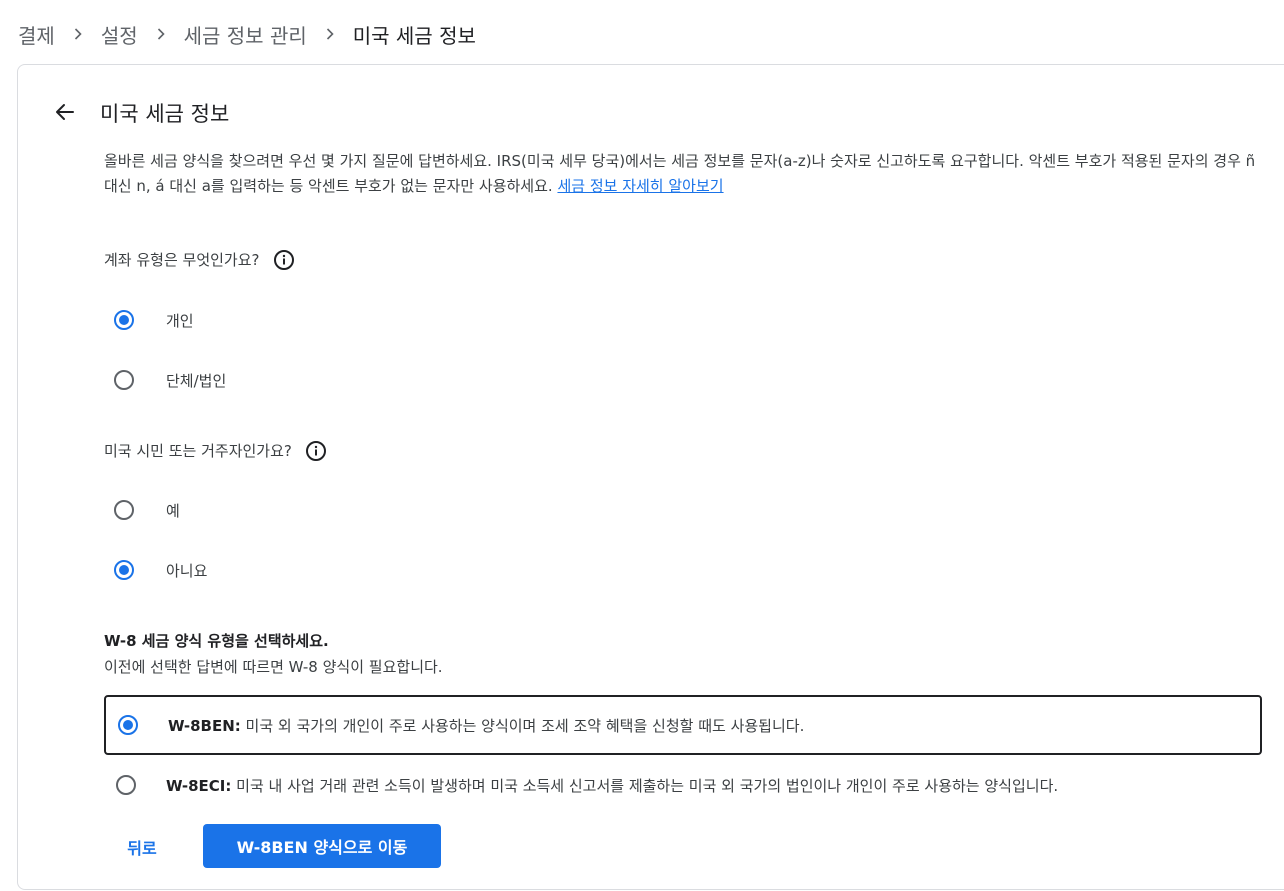  Describe the element at coordinates (119, 34) in the screenshot. I see `breadcrumb-item-settings: 설정` at that location.